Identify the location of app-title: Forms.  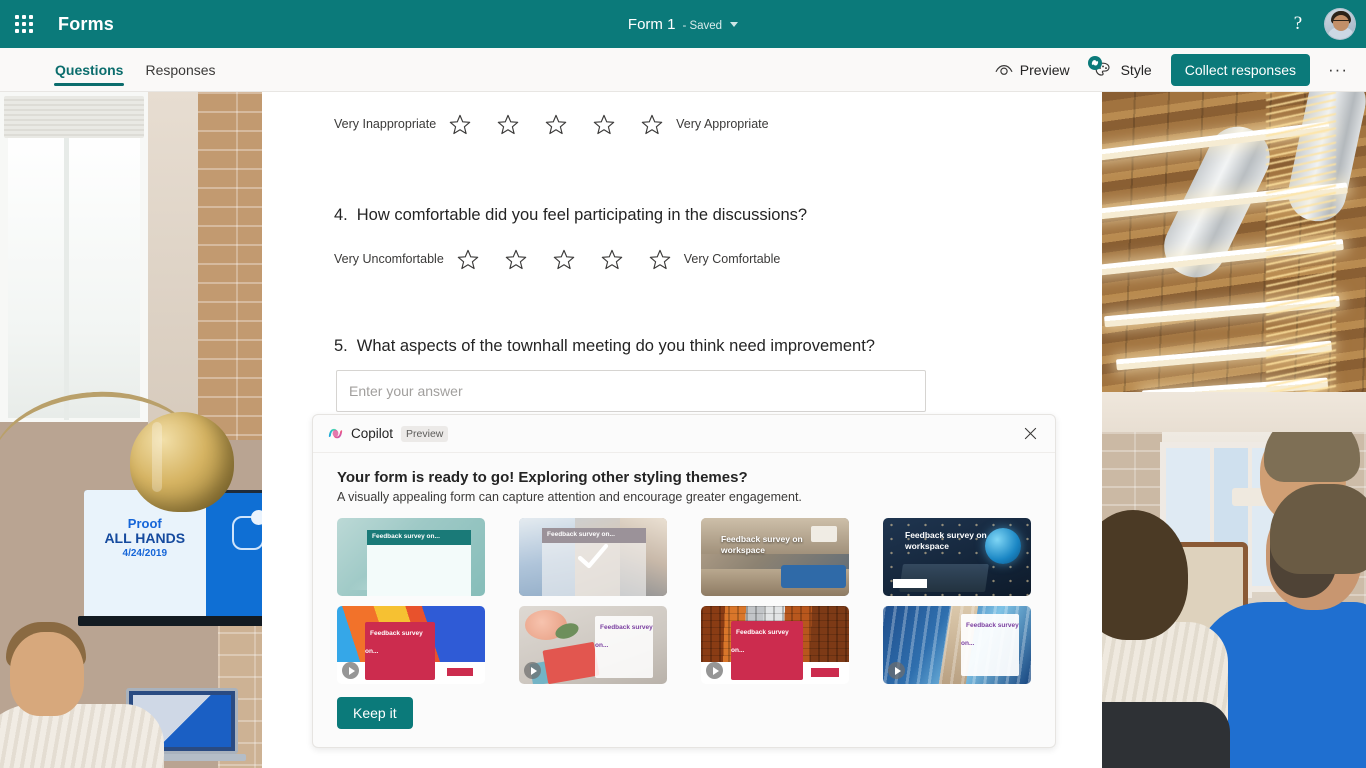
(86, 24).